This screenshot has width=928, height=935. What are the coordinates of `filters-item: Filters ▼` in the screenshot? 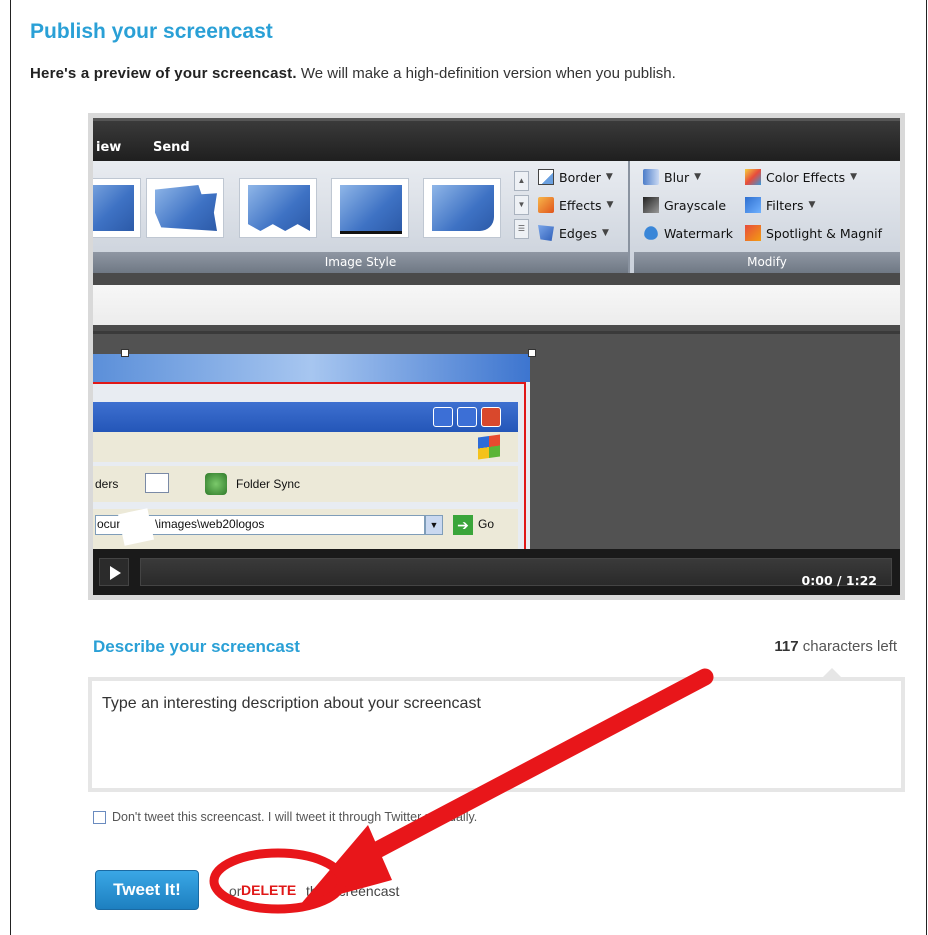 It's located at (780, 205).